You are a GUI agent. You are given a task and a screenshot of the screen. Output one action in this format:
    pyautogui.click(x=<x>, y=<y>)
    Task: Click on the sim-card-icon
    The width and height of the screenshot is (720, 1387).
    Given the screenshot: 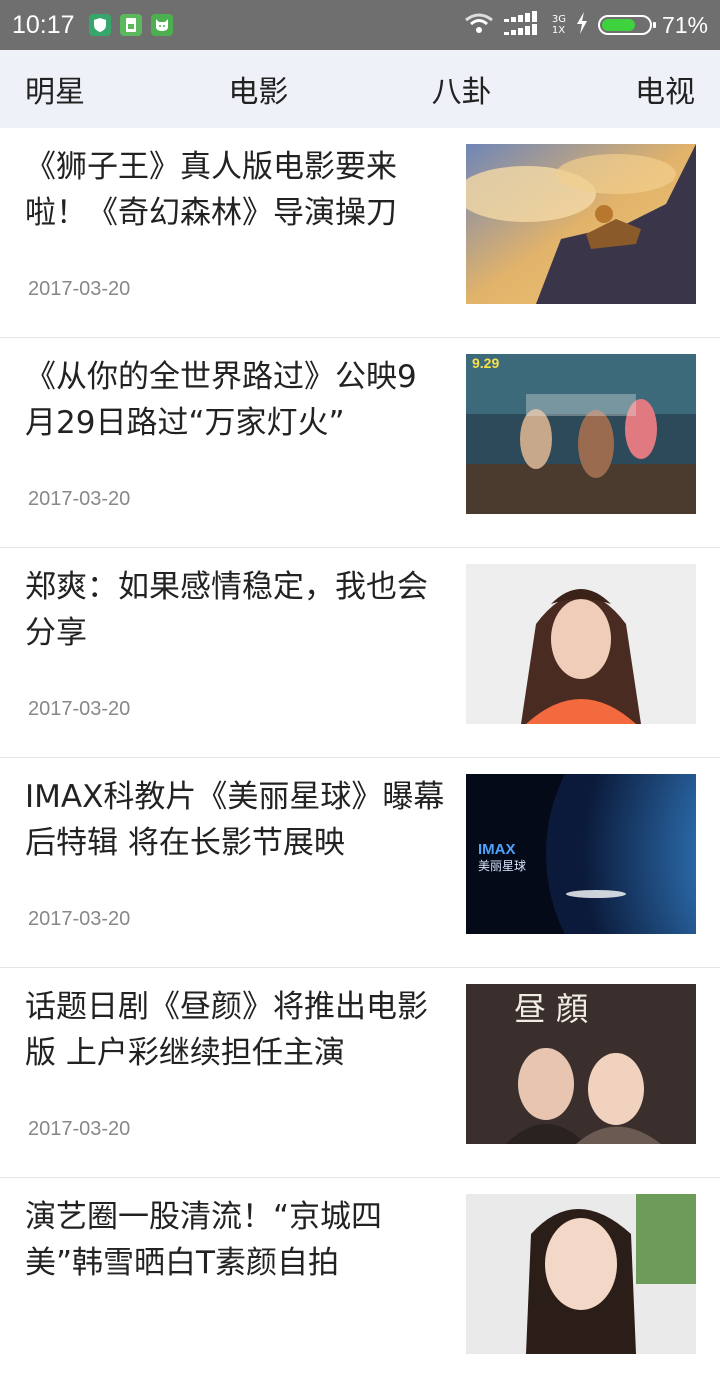 What is the action you would take?
    pyautogui.click(x=130, y=25)
    